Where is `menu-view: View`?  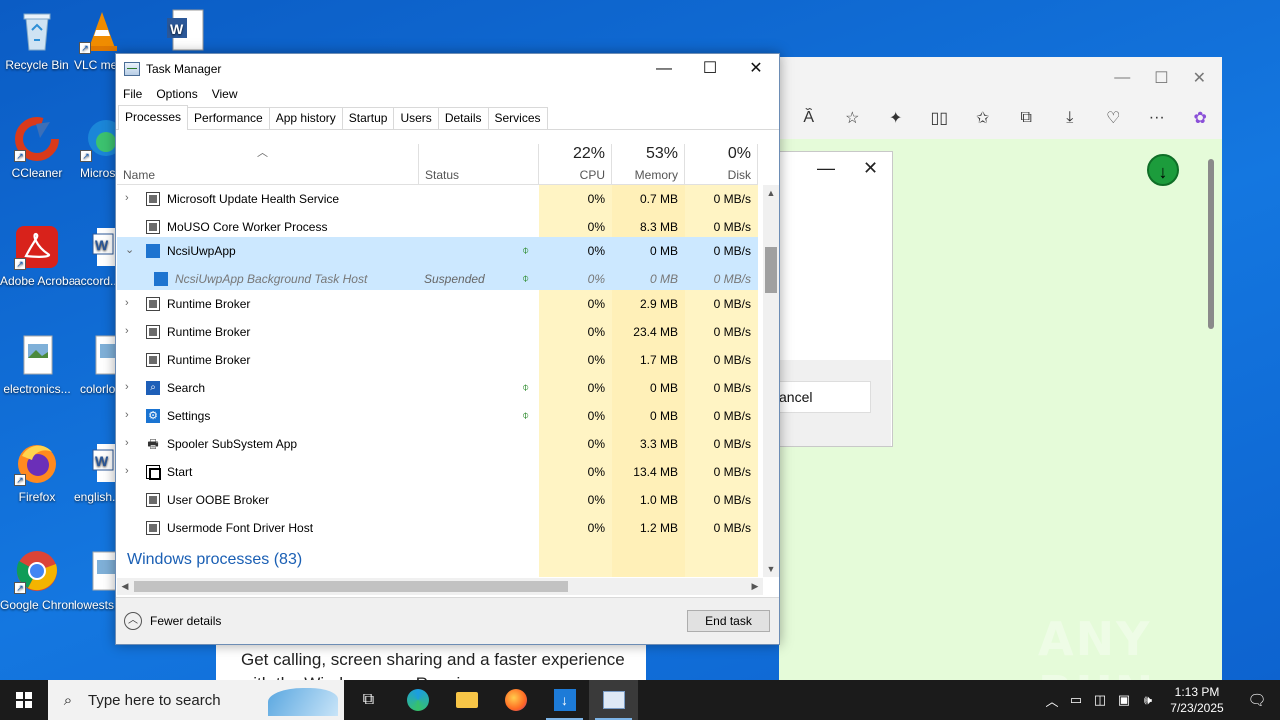 menu-view: View is located at coordinates (225, 94).